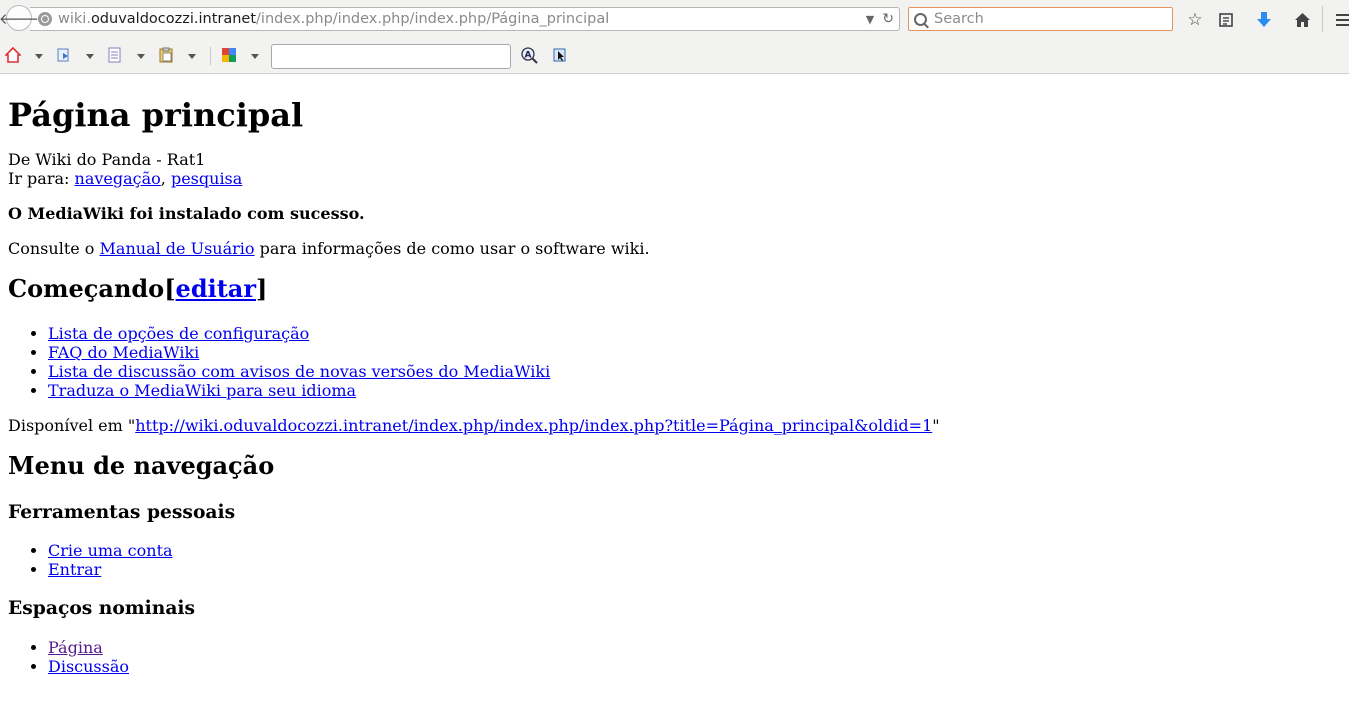 The height and width of the screenshot is (708, 1349). I want to click on discussion-tab-link: Discussão, so click(88, 666).